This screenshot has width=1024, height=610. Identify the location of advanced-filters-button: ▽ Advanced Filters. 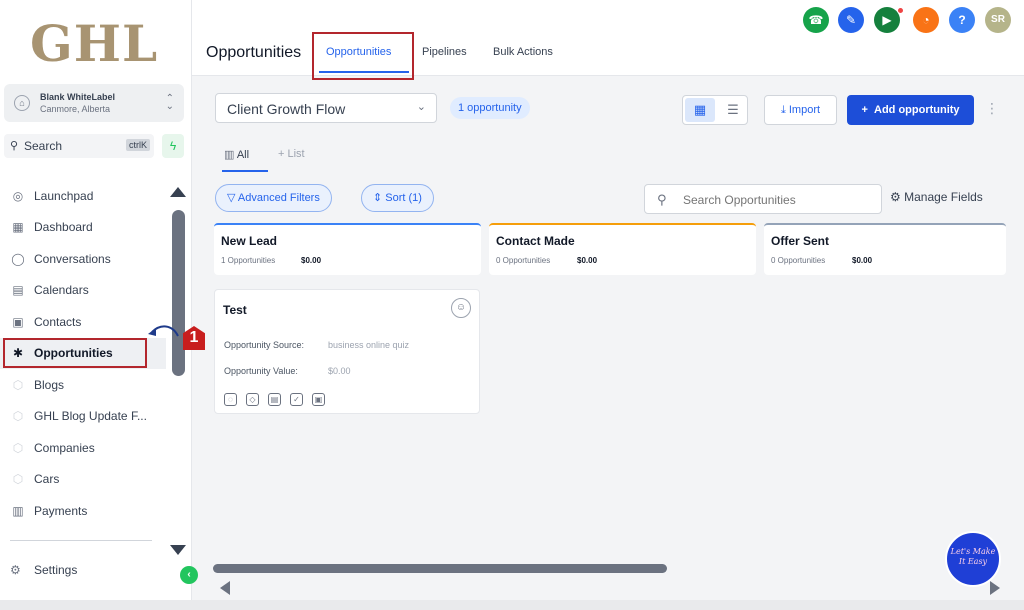
(273, 198).